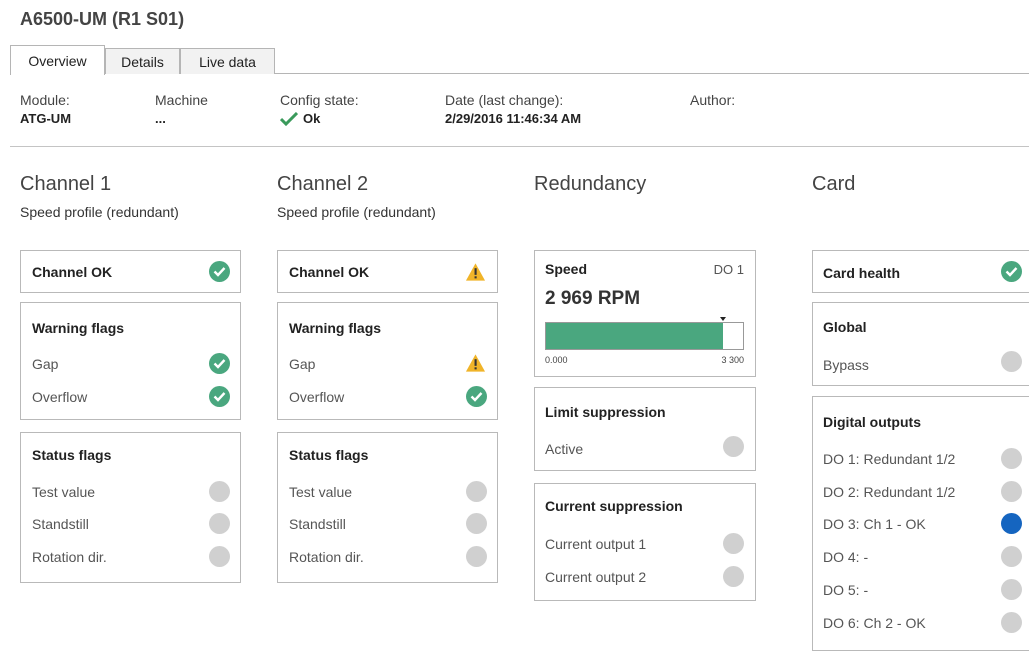 This screenshot has height=658, width=1029. I want to click on tab-overview: Overview, so click(57, 60).